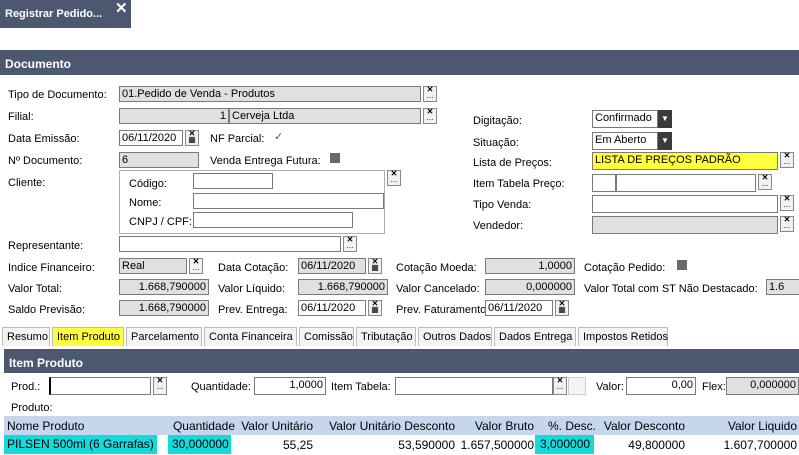  What do you see at coordinates (332, 308) in the screenshot?
I see `prev-entrega-field: 06/11/2020` at bounding box center [332, 308].